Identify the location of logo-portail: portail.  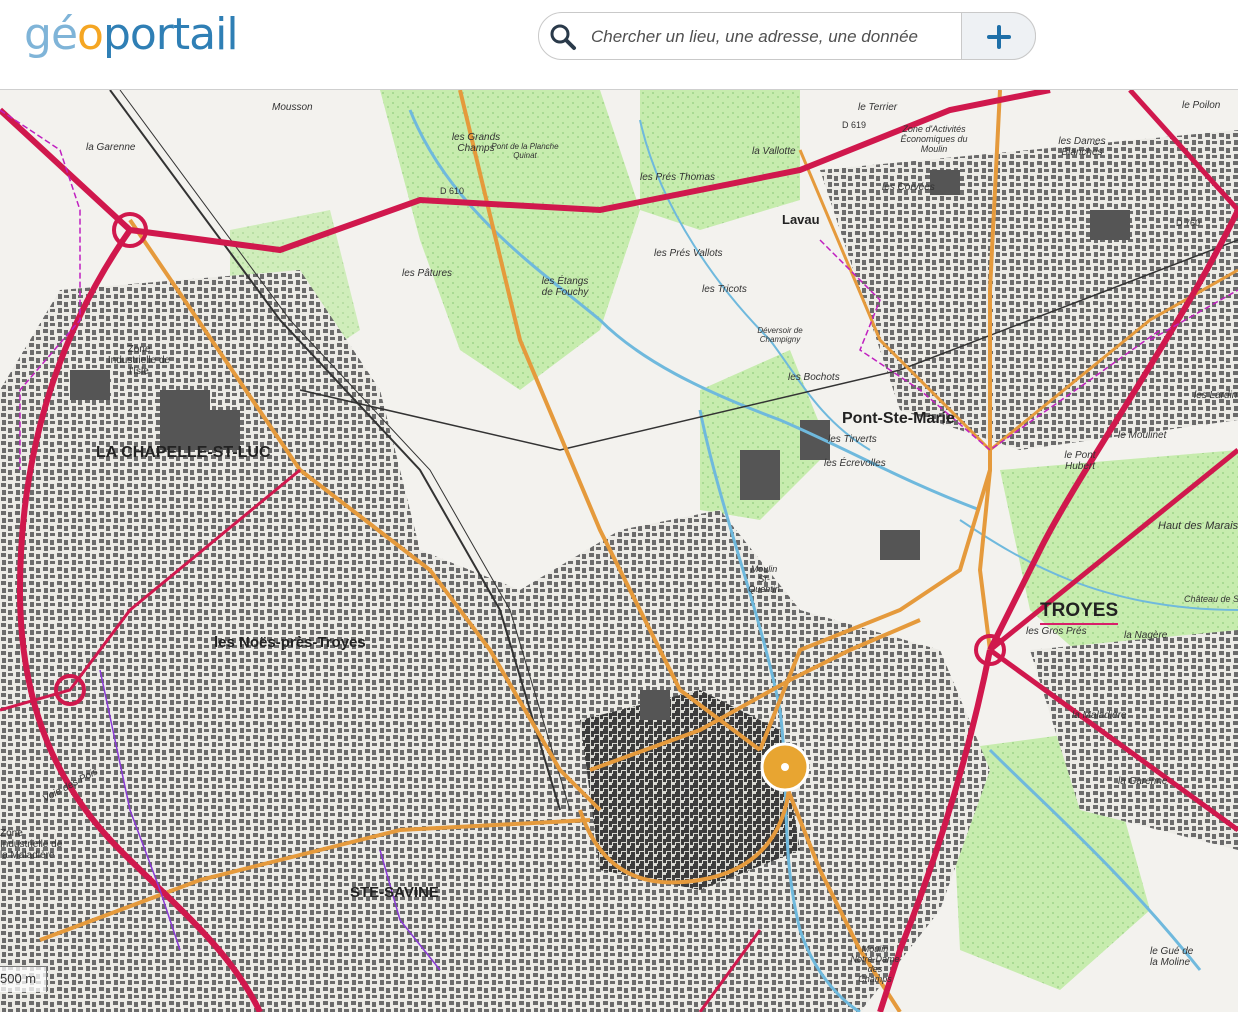
(170, 34).